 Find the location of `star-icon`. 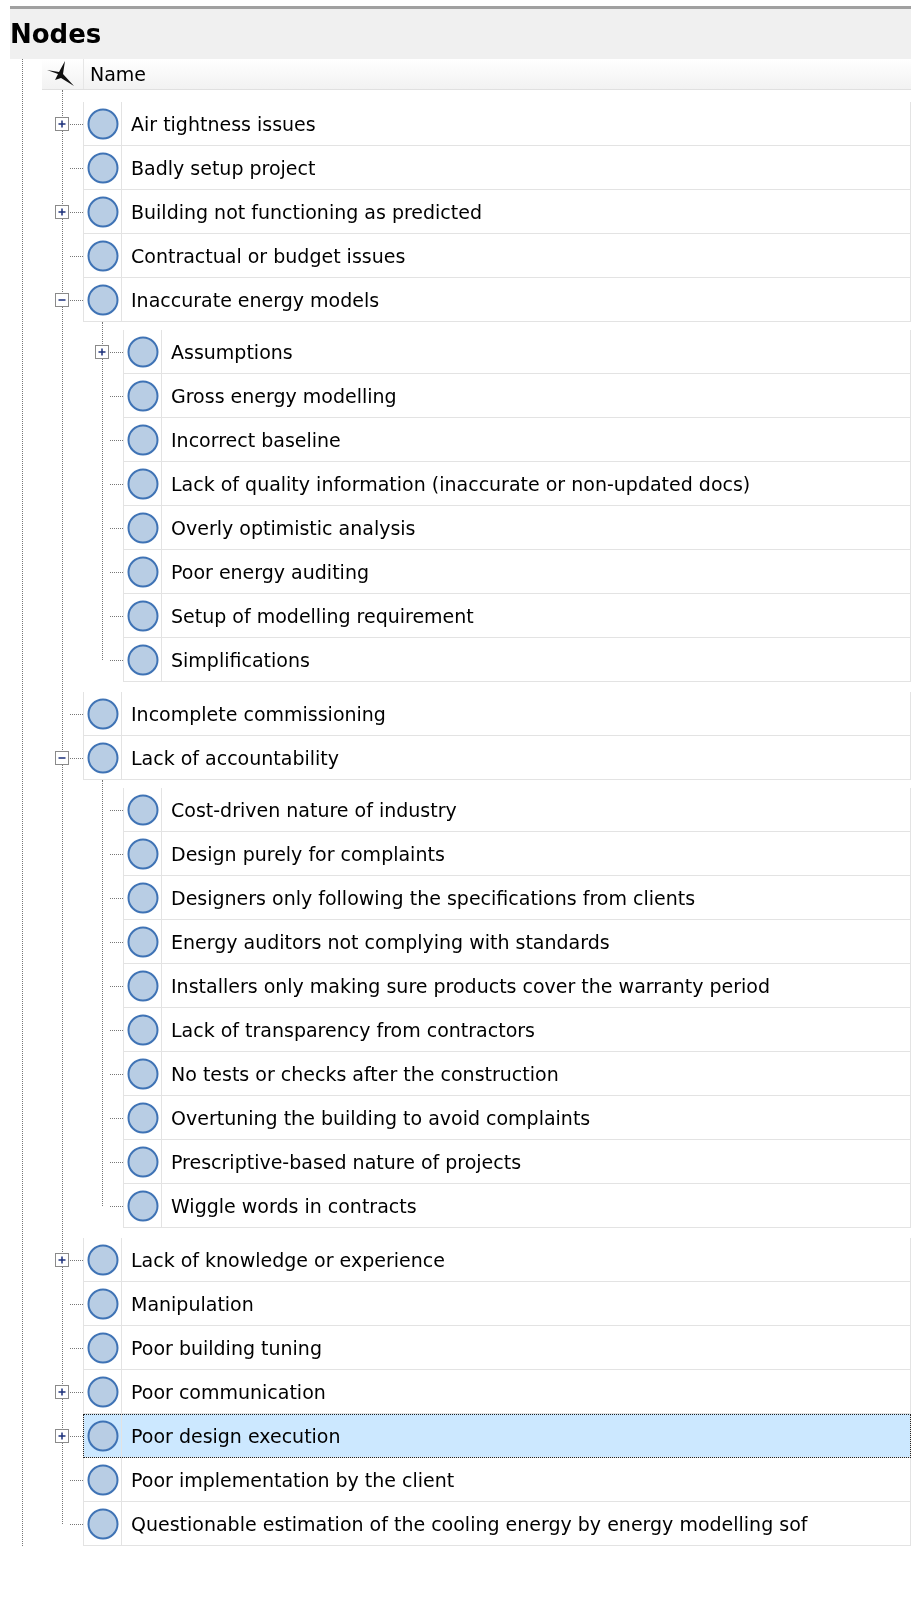

star-icon is located at coordinates (60, 74).